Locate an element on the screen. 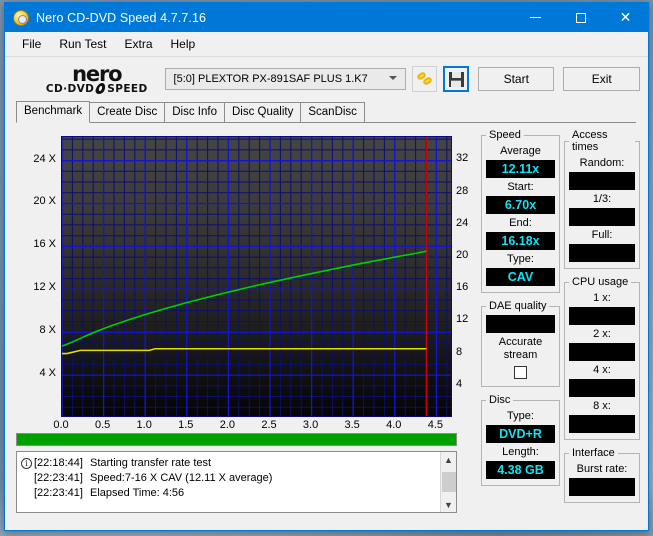 The image size is (653, 536). maximize-button is located at coordinates (580, 17).